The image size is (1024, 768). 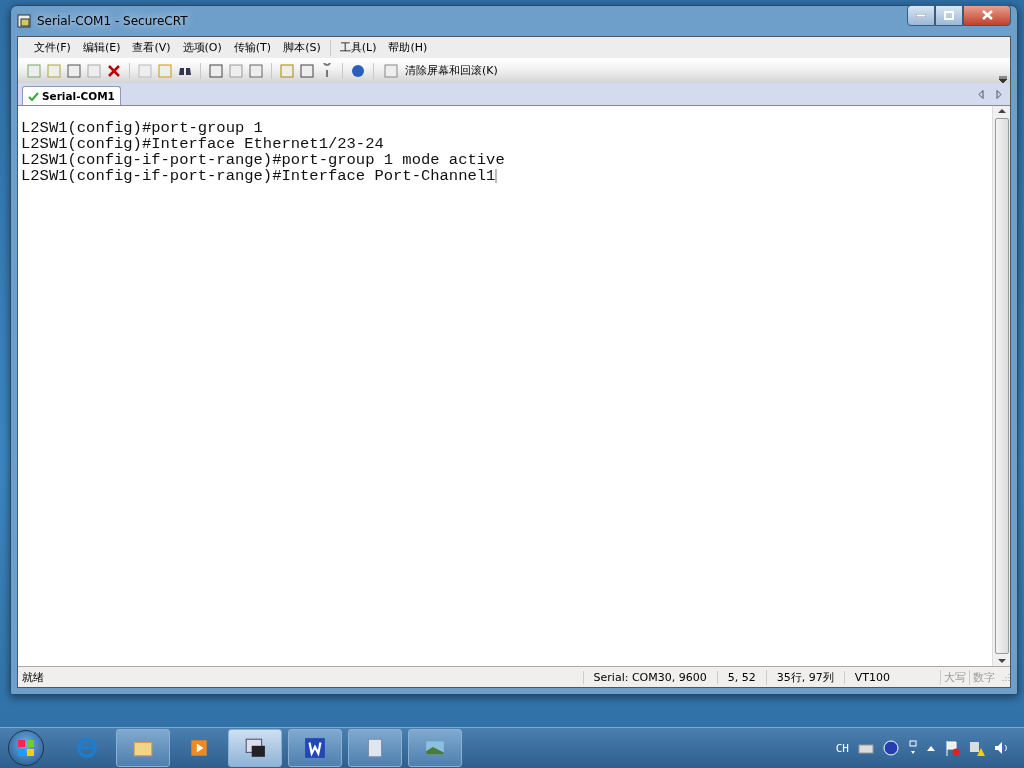 I want to click on clear-screen-button: 清除屏幕和回滚(K), so click(x=440, y=70).